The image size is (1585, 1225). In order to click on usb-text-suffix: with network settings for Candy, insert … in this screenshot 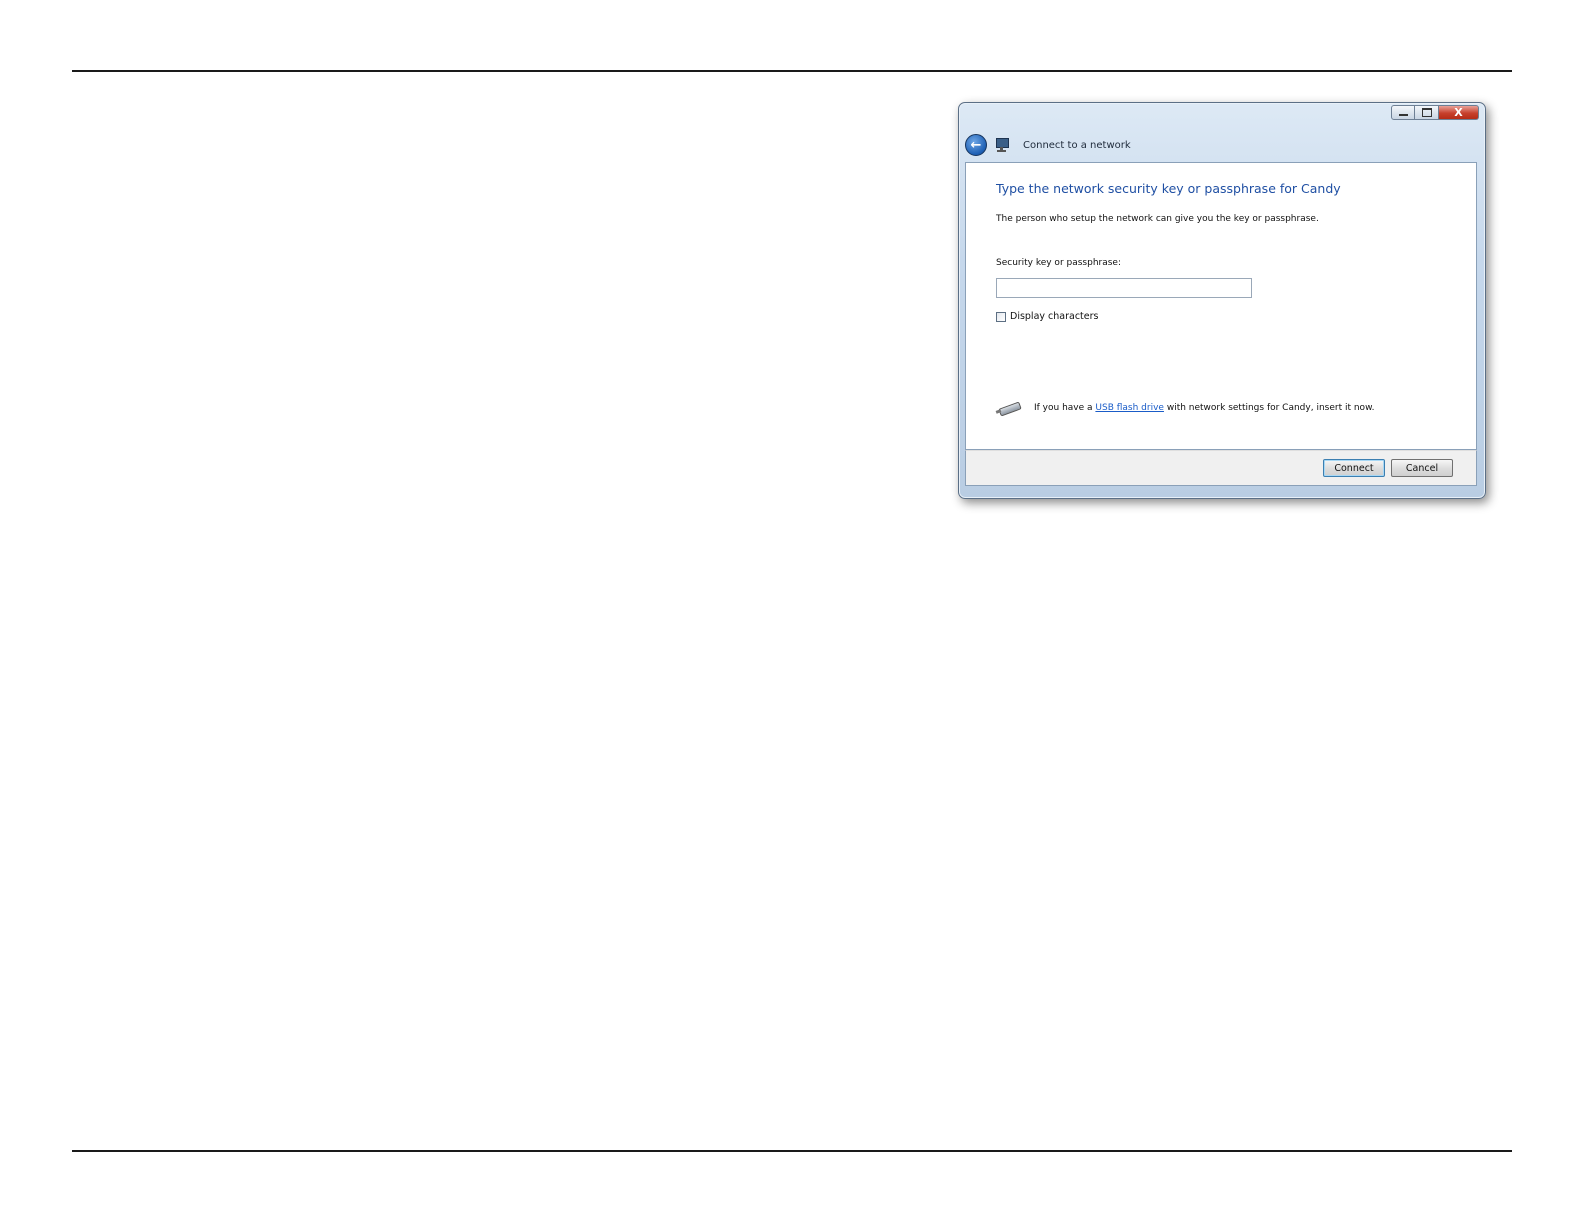, I will do `click(1269, 408)`.